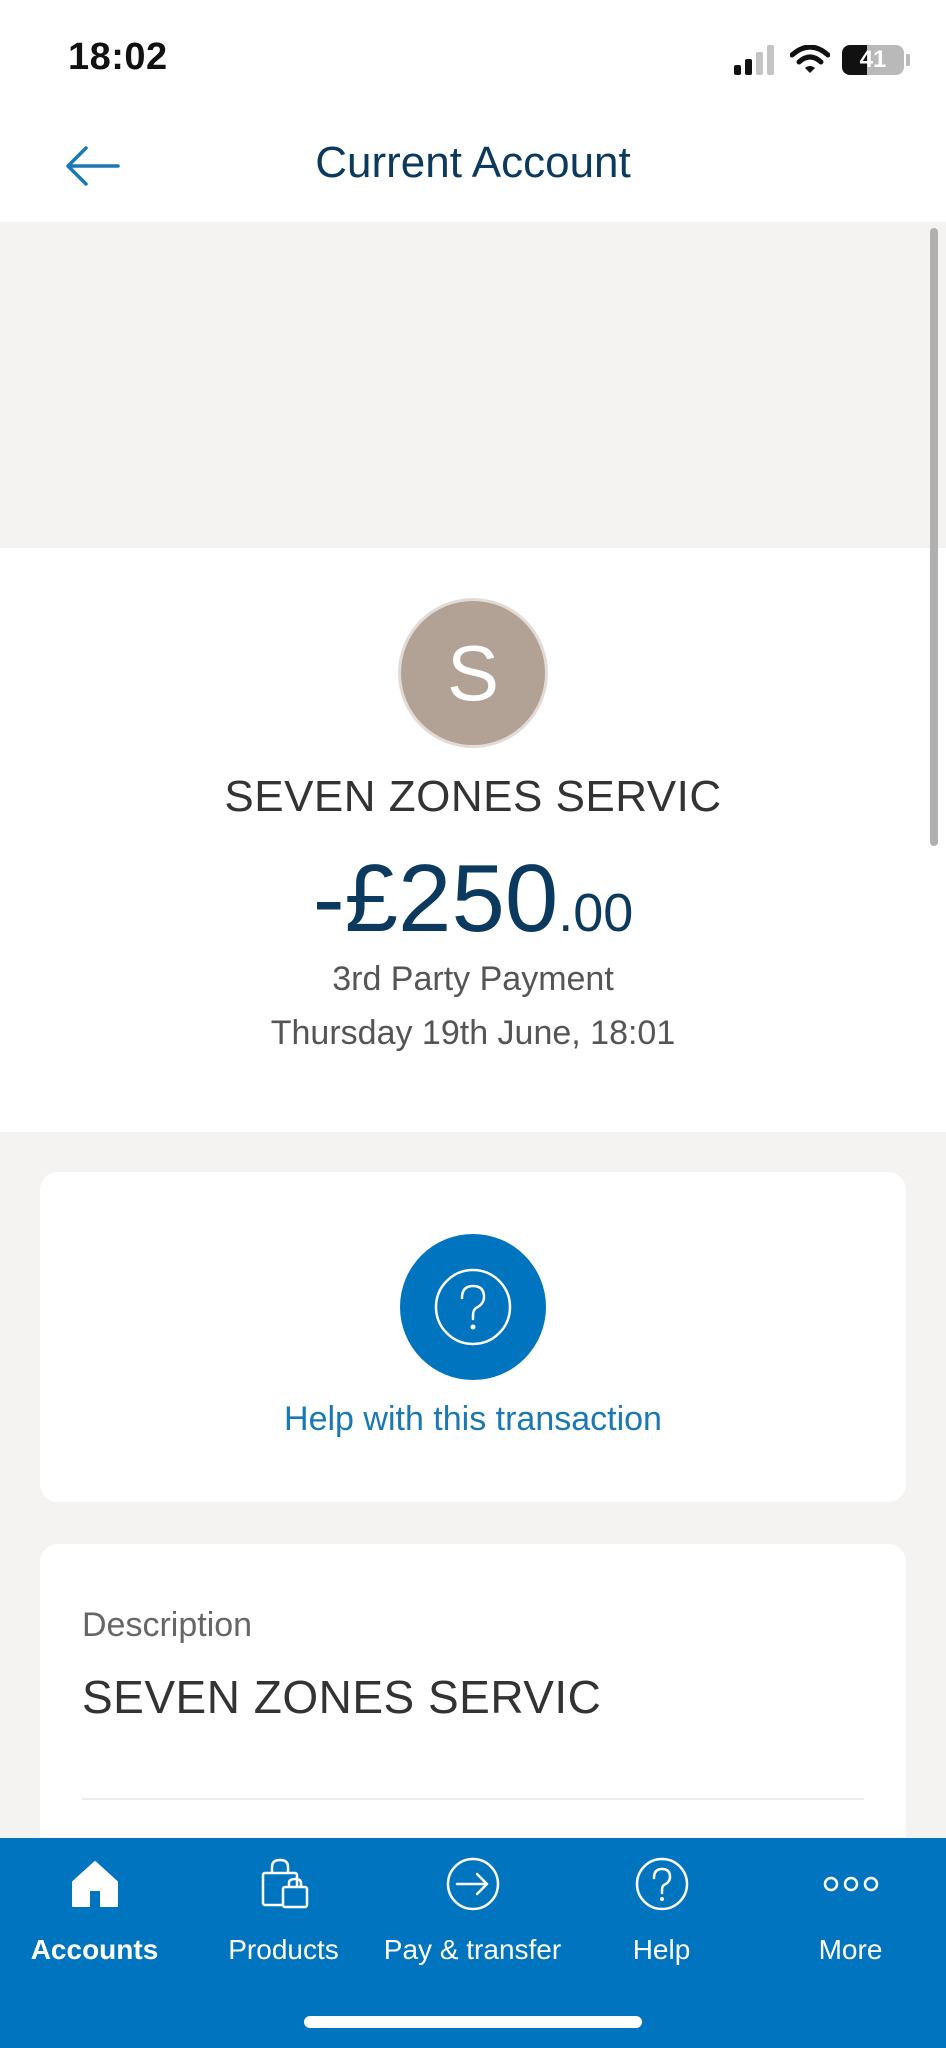 The image size is (946, 2048). I want to click on wifi-icon, so click(810, 59).